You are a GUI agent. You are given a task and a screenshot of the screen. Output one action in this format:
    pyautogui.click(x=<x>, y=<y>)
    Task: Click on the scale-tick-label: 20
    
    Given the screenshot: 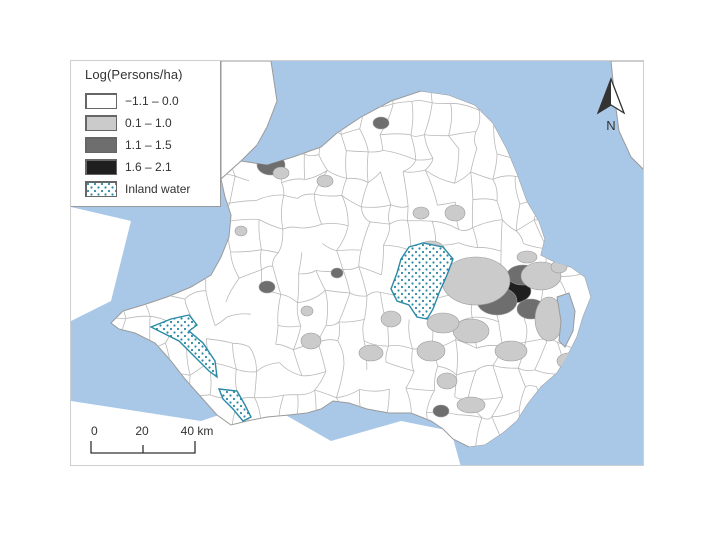 What is the action you would take?
    pyautogui.click(x=142, y=431)
    